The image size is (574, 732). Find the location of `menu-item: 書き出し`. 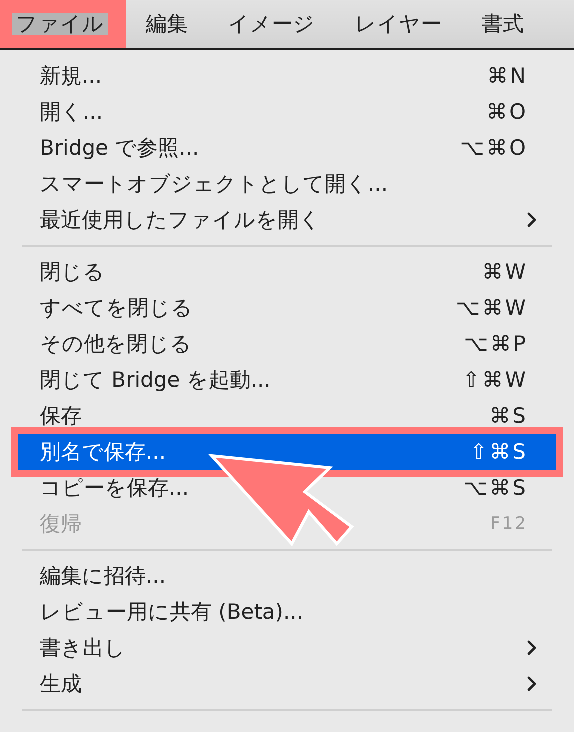

menu-item: 書き出し is located at coordinates (287, 648).